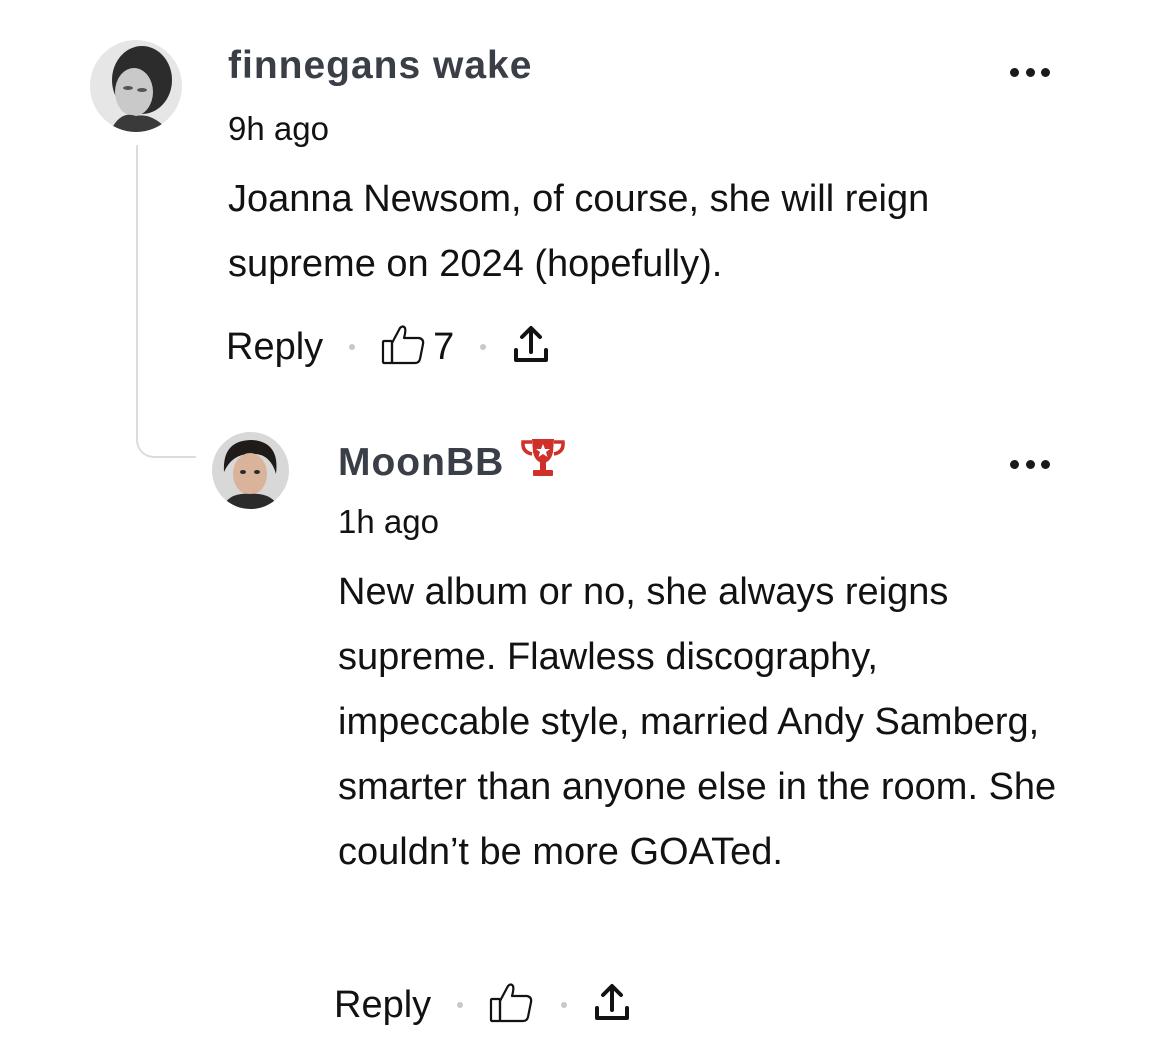  Describe the element at coordinates (543, 463) in the screenshot. I see `trophy-icon` at that location.